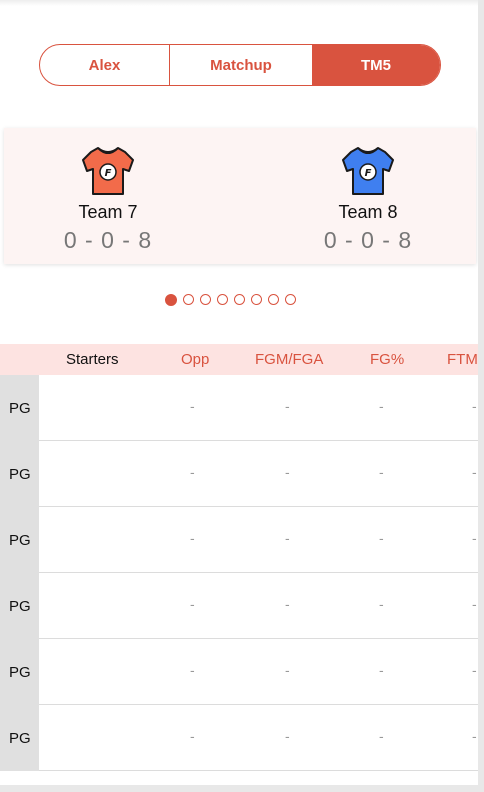  Describe the element at coordinates (230, 302) in the screenshot. I see `page-indicator` at that location.